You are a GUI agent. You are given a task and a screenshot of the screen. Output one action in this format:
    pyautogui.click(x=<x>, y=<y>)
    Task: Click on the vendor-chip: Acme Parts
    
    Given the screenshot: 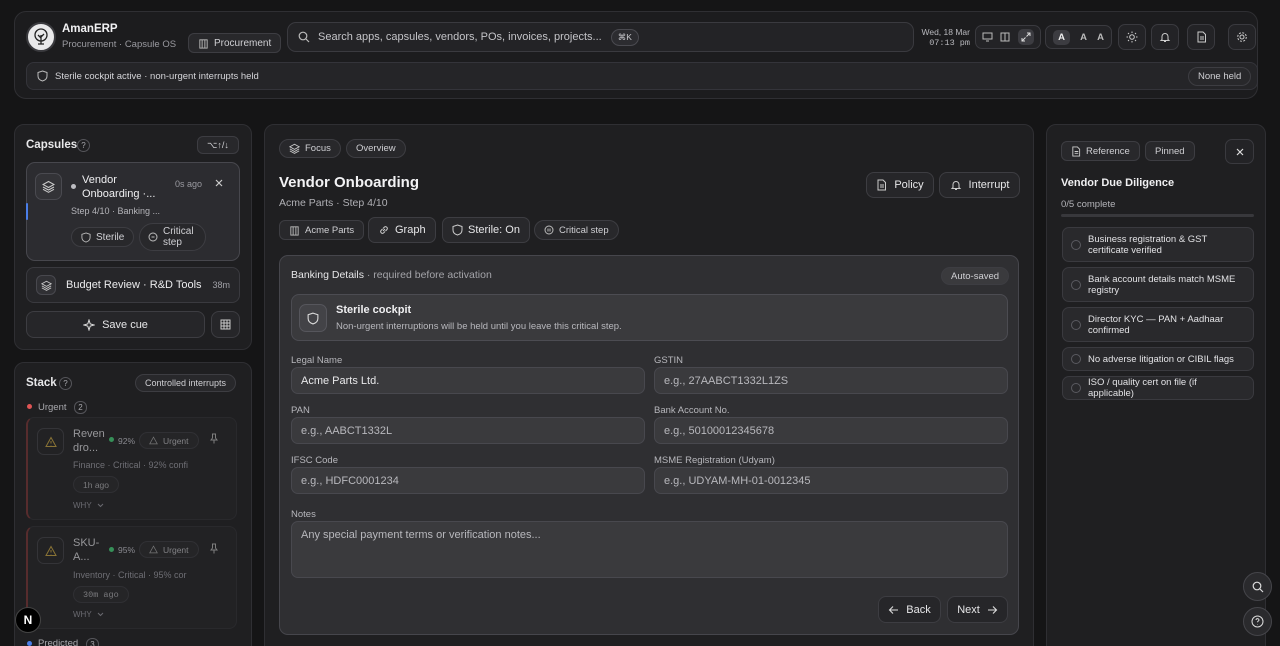 What is the action you would take?
    pyautogui.click(x=322, y=230)
    